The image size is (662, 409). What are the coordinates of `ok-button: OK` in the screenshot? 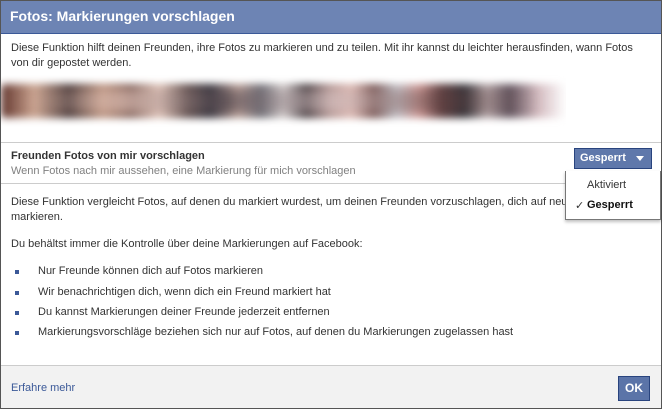 It's located at (634, 388).